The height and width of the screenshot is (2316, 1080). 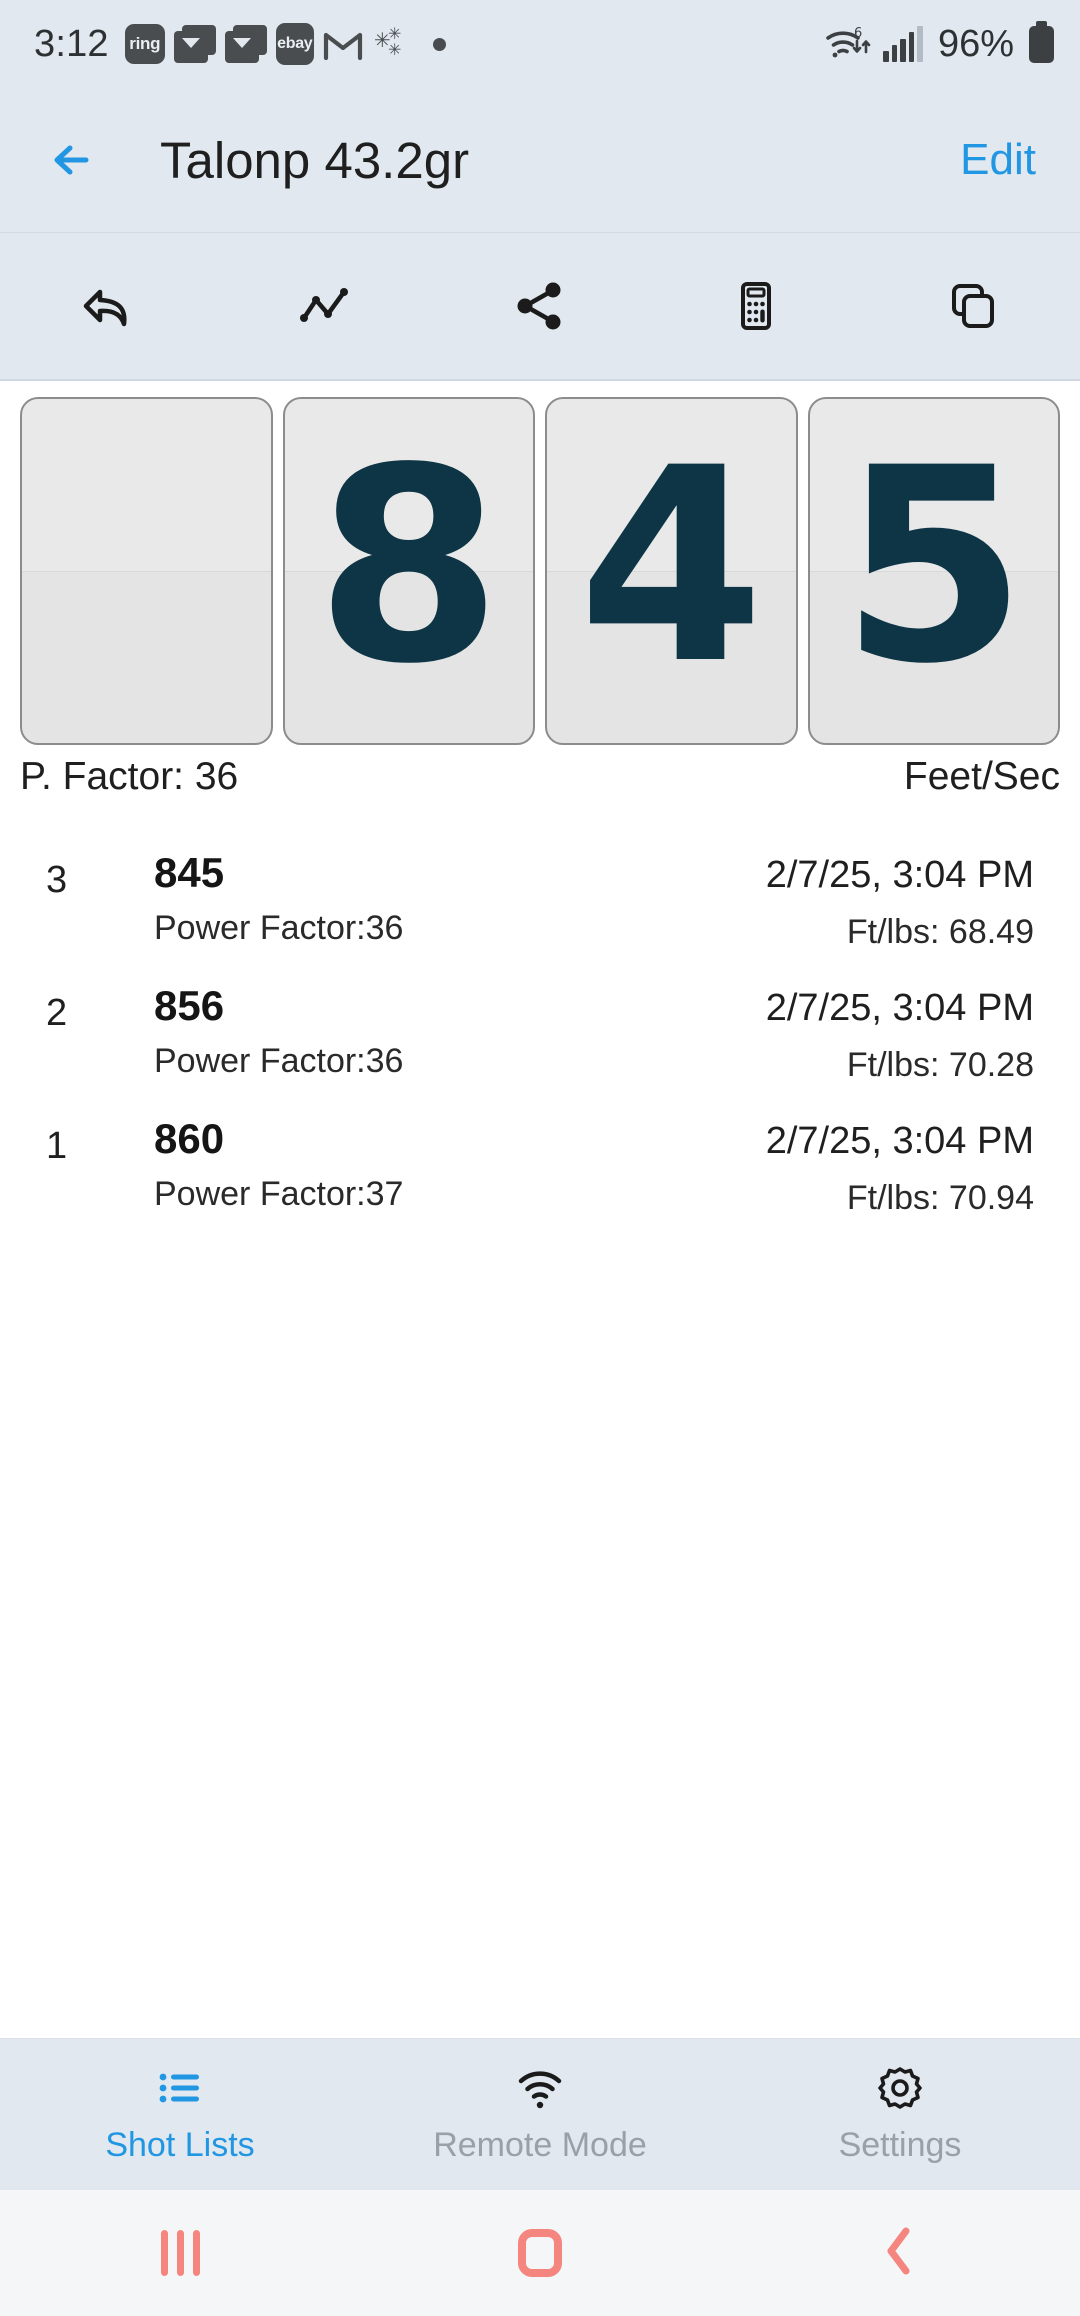 What do you see at coordinates (315, 160) in the screenshot?
I see `page-title: Talonp 43.2gr` at bounding box center [315, 160].